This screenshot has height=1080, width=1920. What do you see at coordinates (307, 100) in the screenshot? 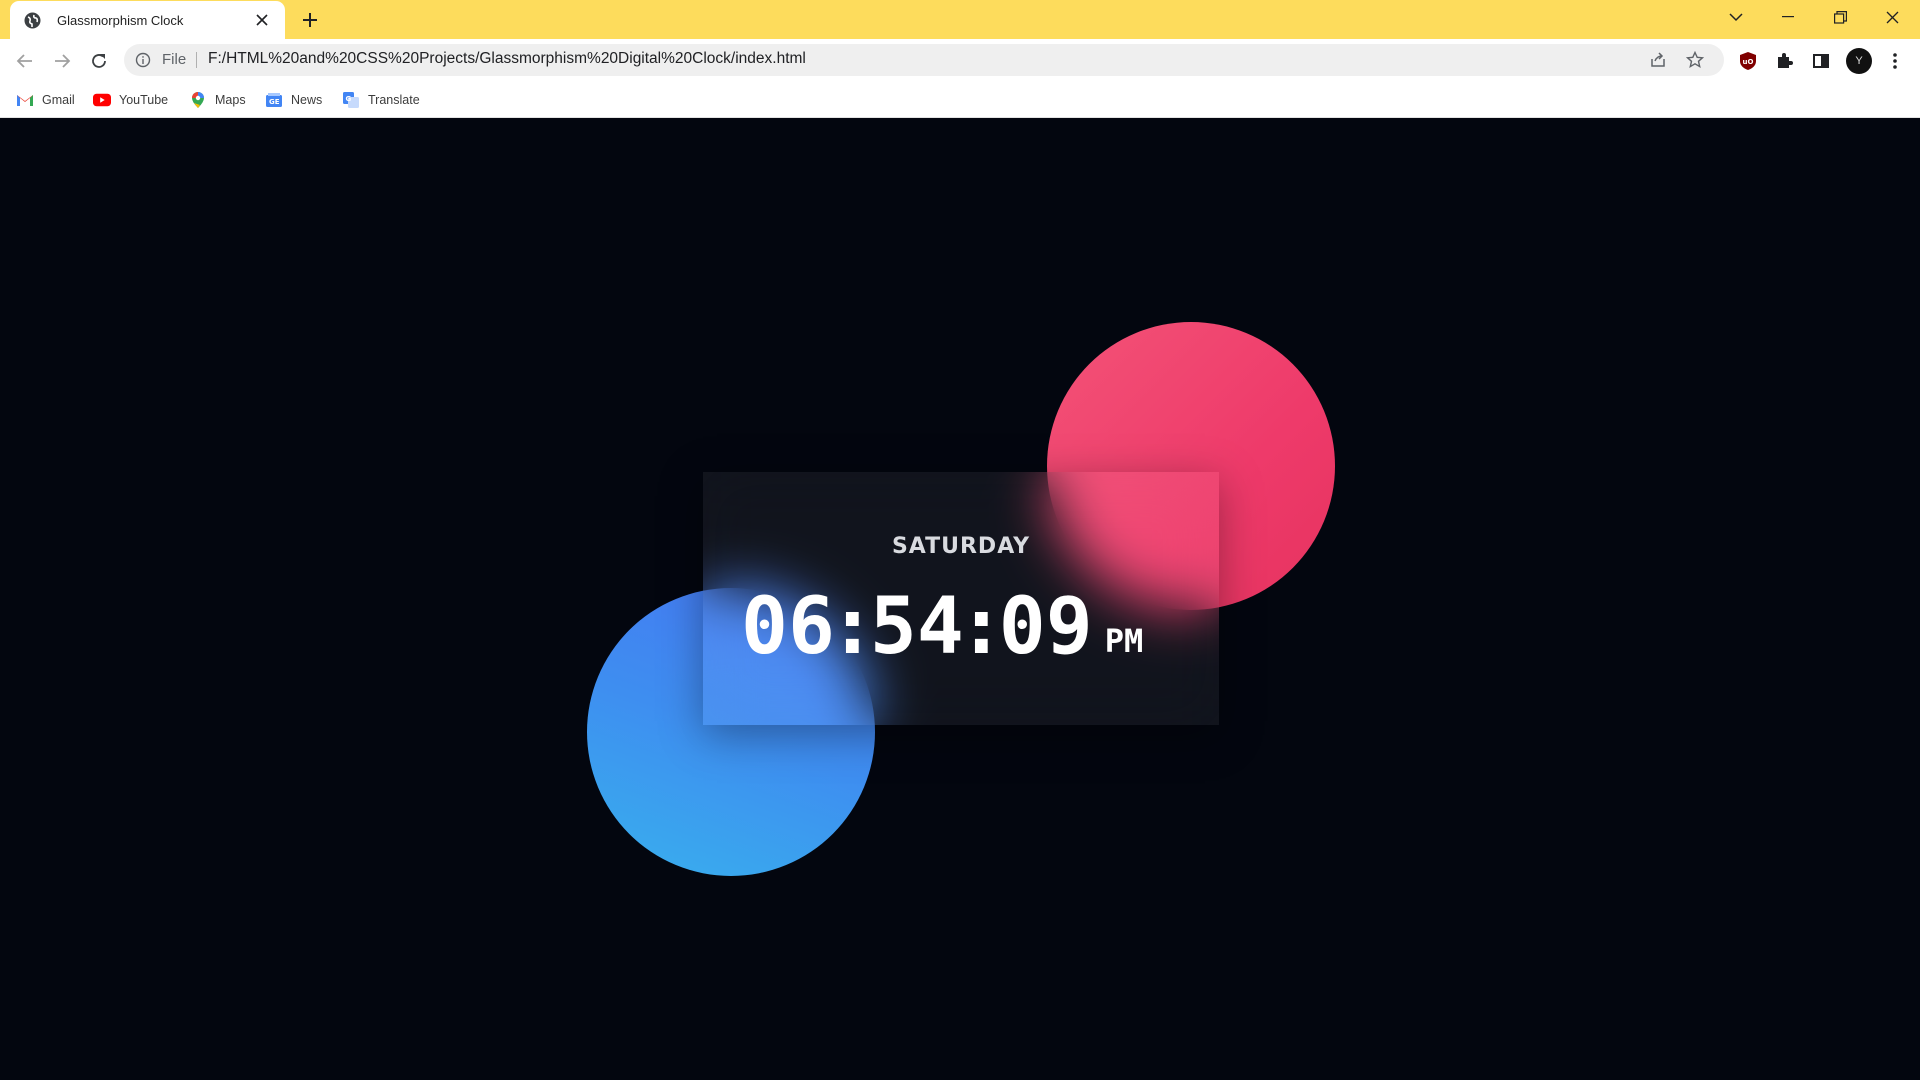
I see `bookmark-label: News` at bounding box center [307, 100].